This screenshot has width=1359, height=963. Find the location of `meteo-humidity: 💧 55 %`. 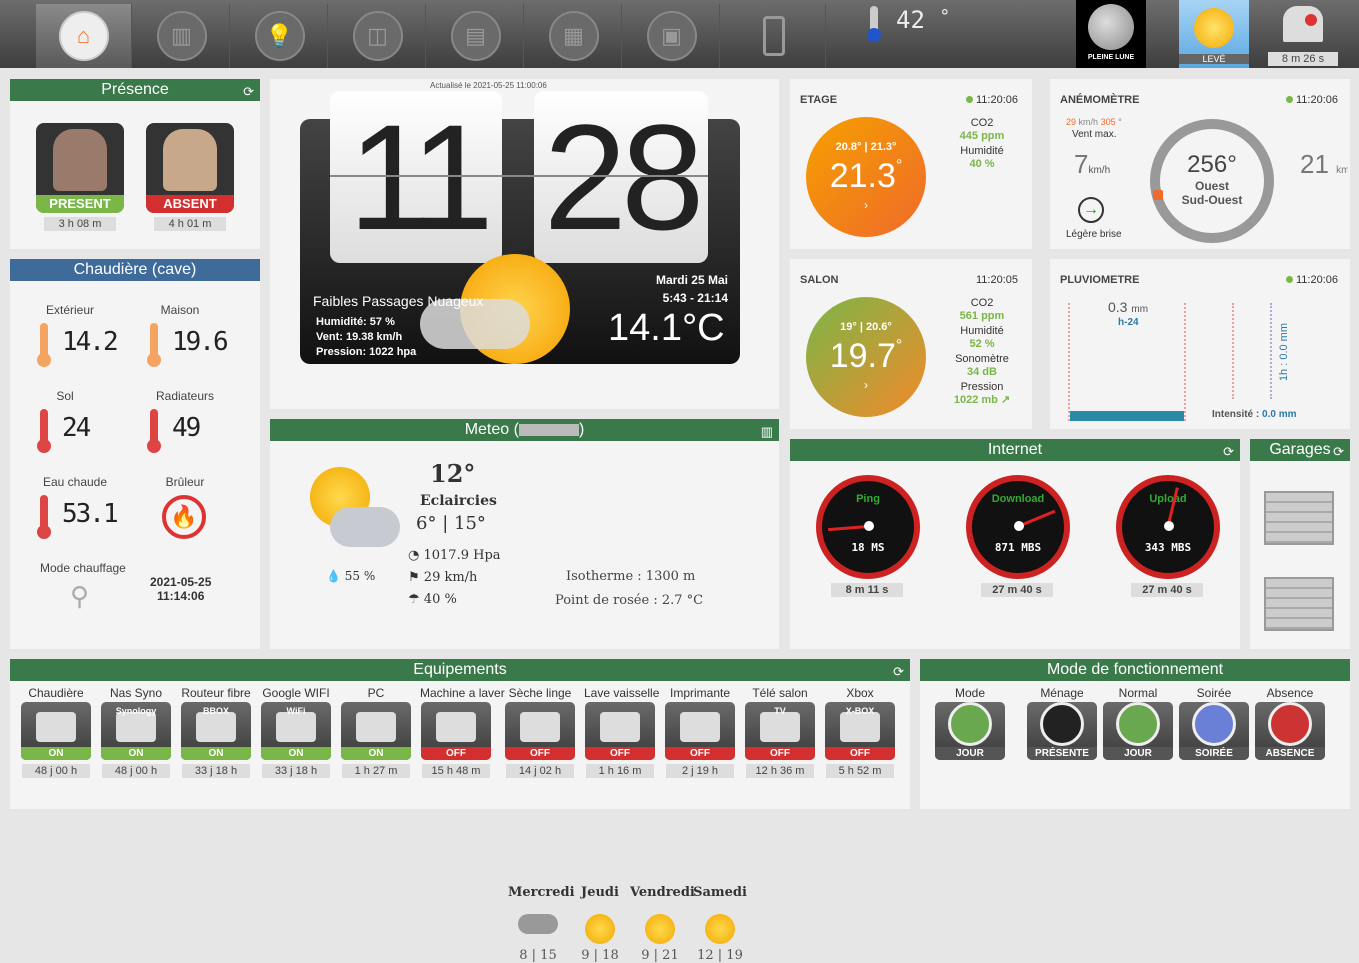

meteo-humidity: 💧 55 % is located at coordinates (351, 576).